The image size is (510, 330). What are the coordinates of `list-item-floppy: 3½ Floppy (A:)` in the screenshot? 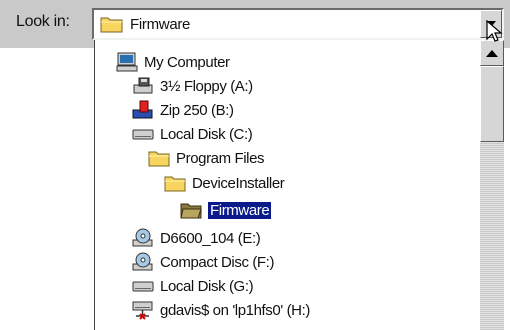 It's located at (192, 86).